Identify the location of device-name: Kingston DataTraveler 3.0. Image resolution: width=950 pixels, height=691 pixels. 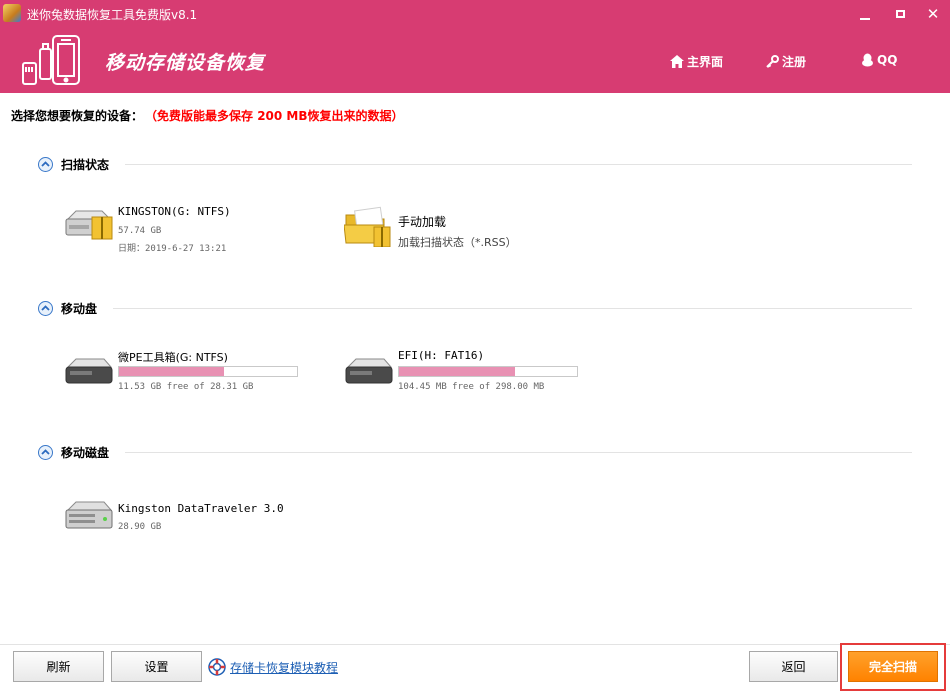
(201, 508).